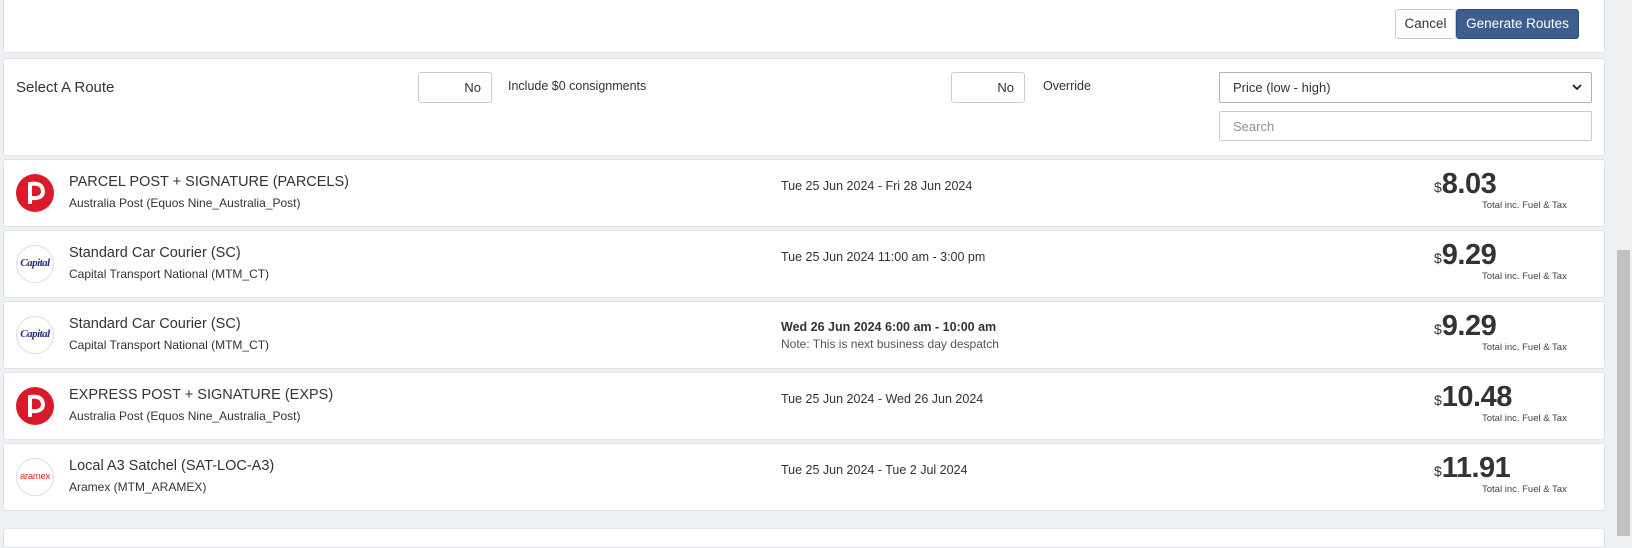 The height and width of the screenshot is (548, 1632). Describe the element at coordinates (455, 87) in the screenshot. I see `include-zero-consignments-toggle: No` at that location.